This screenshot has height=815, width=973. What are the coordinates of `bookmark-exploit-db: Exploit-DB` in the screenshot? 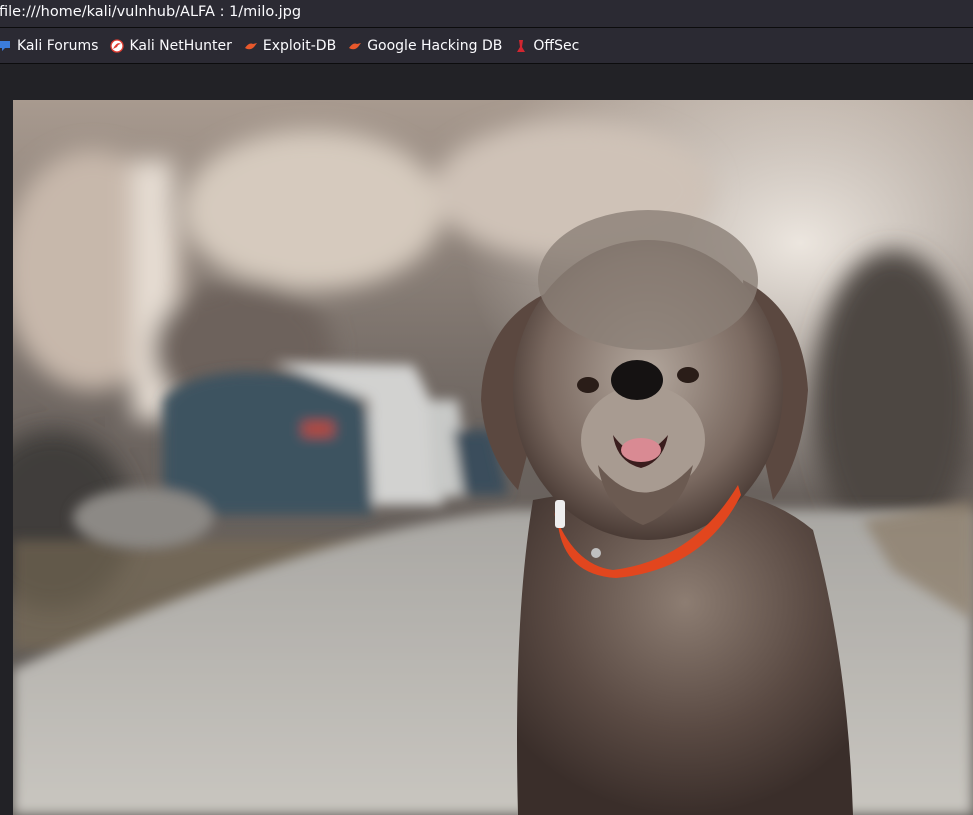 It's located at (290, 46).